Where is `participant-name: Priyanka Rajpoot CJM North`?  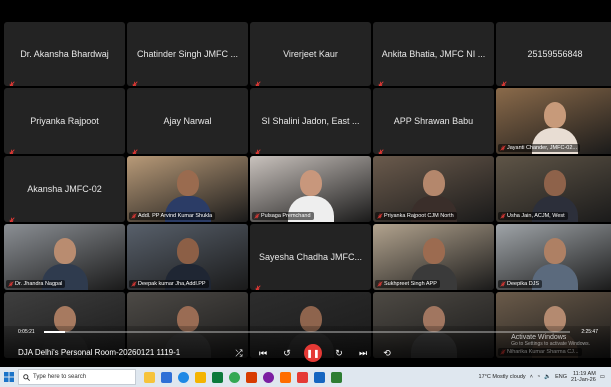 participant-name: Priyanka Rajpoot CJM North is located at coordinates (419, 216).